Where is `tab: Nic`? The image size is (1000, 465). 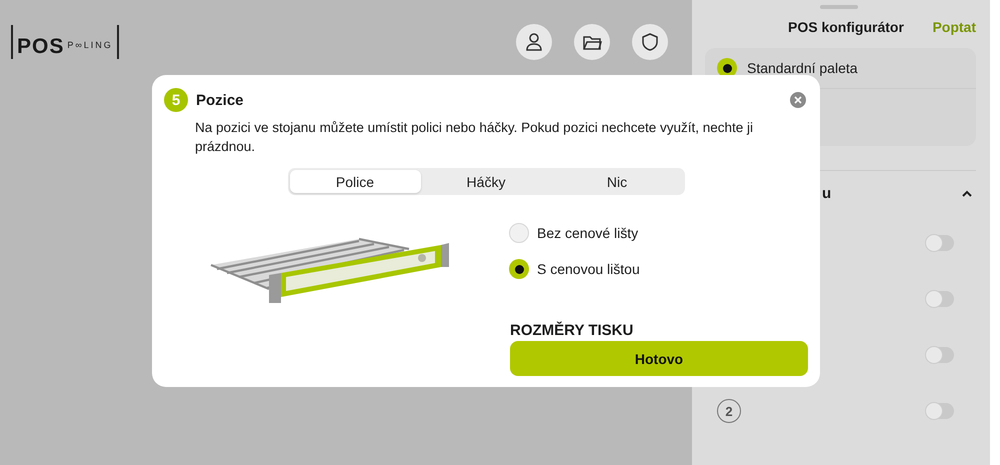 tab: Nic is located at coordinates (617, 181).